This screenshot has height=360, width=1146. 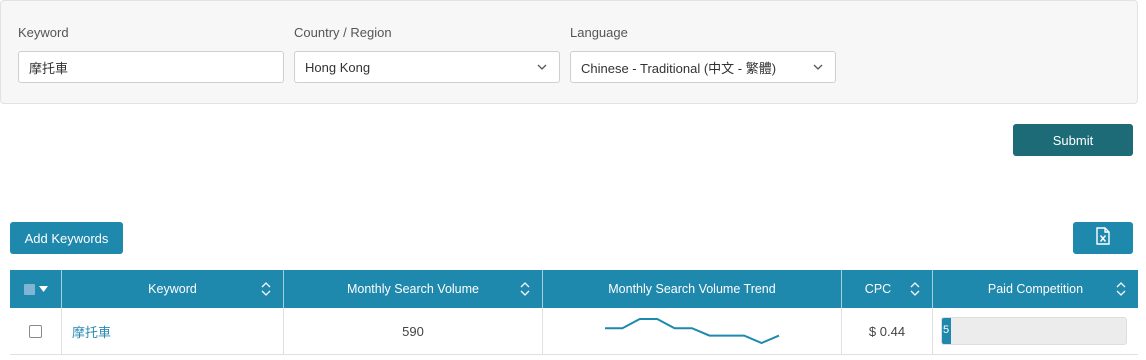 What do you see at coordinates (574, 354) in the screenshot?
I see `row-divider` at bounding box center [574, 354].